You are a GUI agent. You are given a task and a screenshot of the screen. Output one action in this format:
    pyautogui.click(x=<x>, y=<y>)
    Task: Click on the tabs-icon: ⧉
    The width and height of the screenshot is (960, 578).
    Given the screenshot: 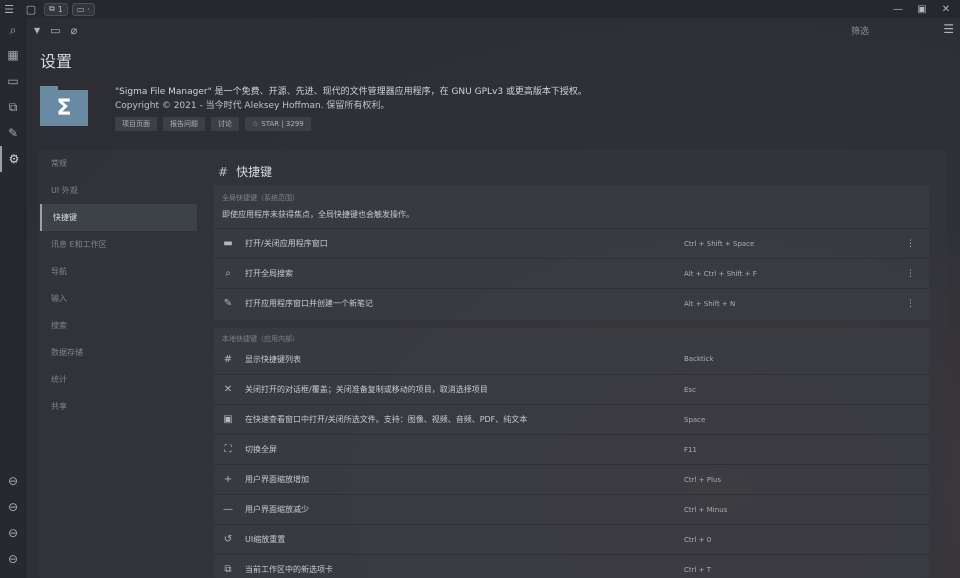 What is the action you would take?
    pyautogui.click(x=52, y=8)
    